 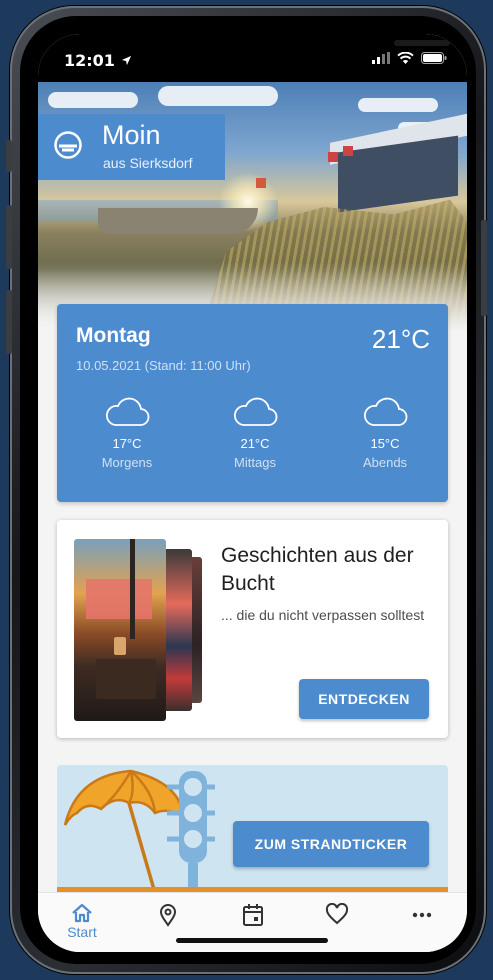 What do you see at coordinates (126, 60) in the screenshot?
I see `location-arrow-icon` at bounding box center [126, 60].